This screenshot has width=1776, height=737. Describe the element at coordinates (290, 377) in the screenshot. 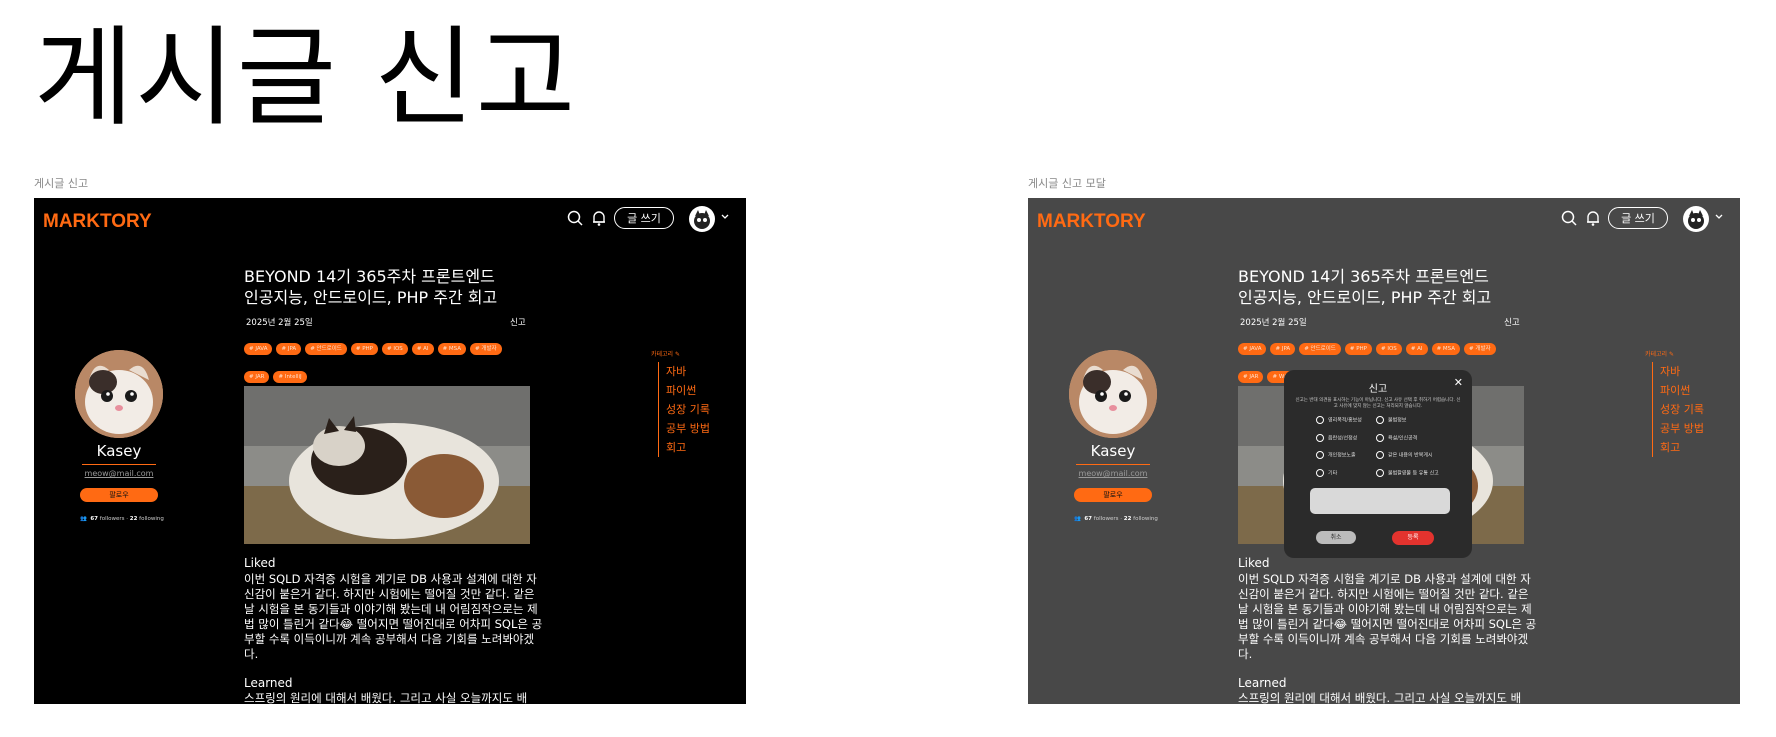

I see `tag: # IntelliJ` at that location.